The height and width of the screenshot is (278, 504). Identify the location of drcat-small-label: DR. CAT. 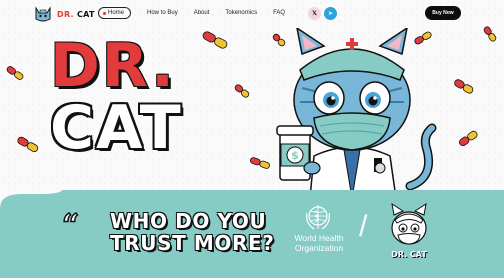
(409, 254).